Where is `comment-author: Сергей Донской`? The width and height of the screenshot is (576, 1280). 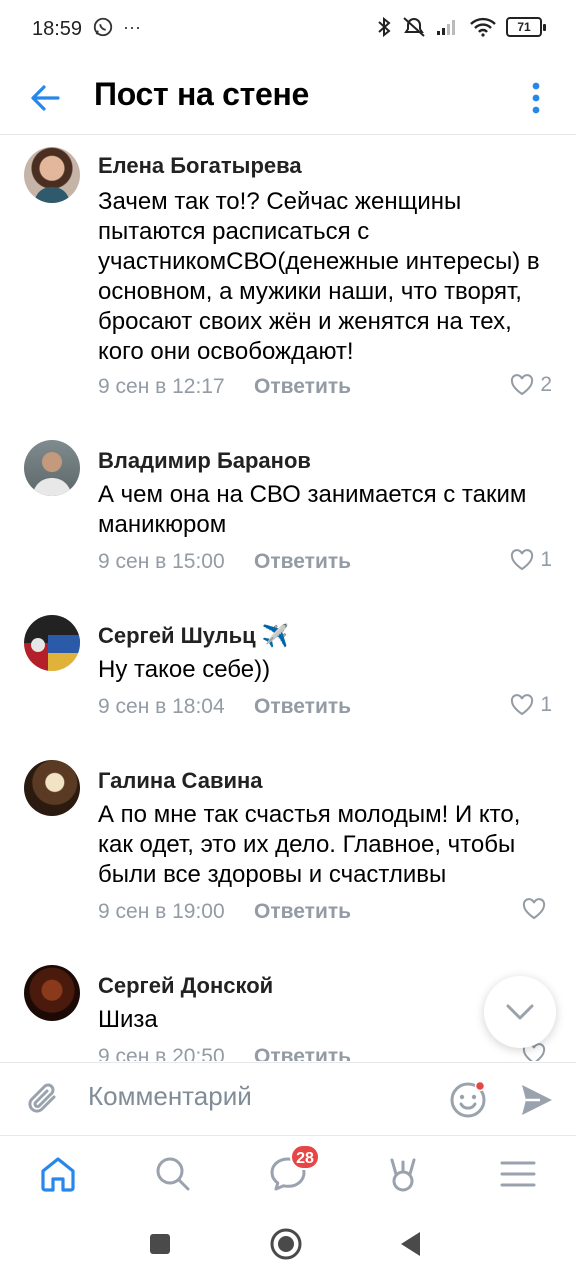
comment-author: Сергей Донской is located at coordinates (185, 986).